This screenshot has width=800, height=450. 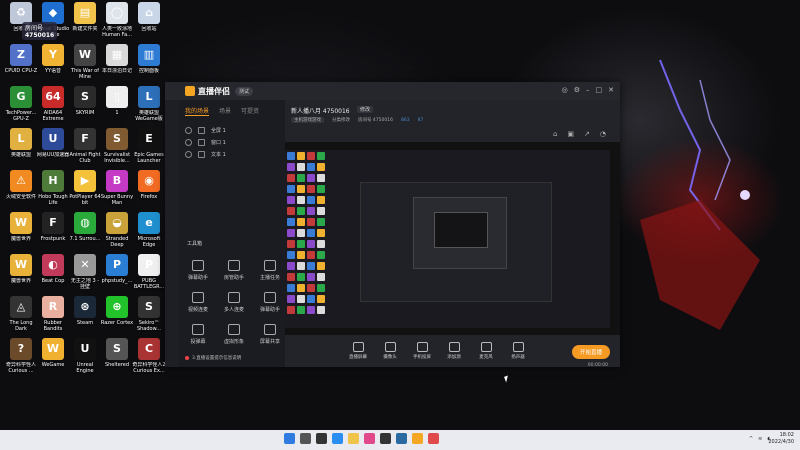 I want to click on desktop-icon: W WeGame, so click(x=53, y=353).